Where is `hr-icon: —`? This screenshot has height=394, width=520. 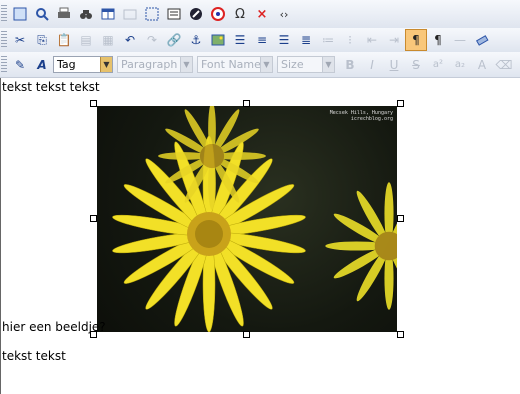
hr-icon: — is located at coordinates (460, 40).